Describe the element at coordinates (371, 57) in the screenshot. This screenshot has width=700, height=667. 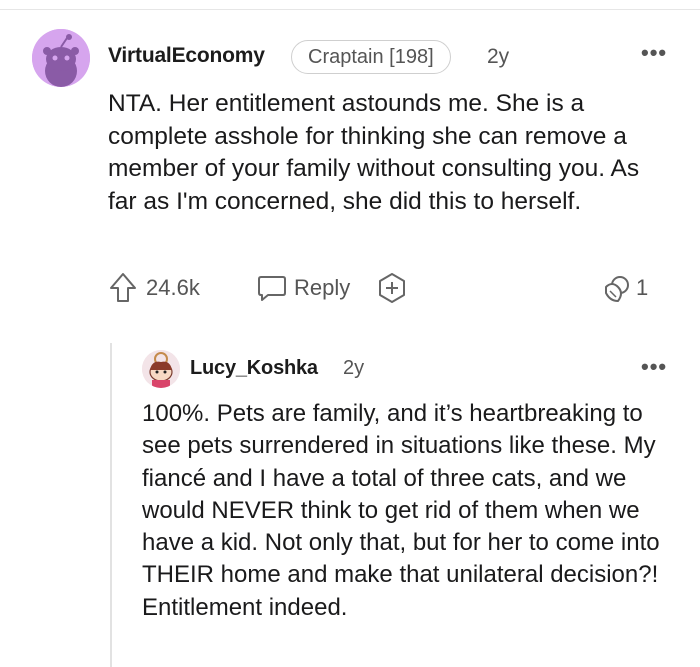
I see `user-flair: Craptain [198]` at that location.